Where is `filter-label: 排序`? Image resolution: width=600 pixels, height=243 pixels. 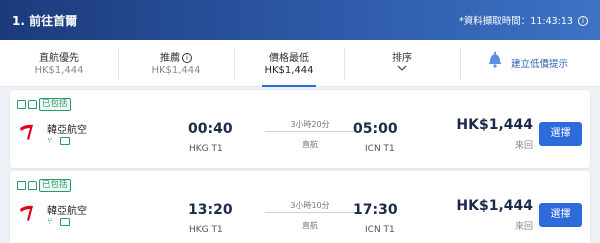 filter-label: 排序 is located at coordinates (402, 58).